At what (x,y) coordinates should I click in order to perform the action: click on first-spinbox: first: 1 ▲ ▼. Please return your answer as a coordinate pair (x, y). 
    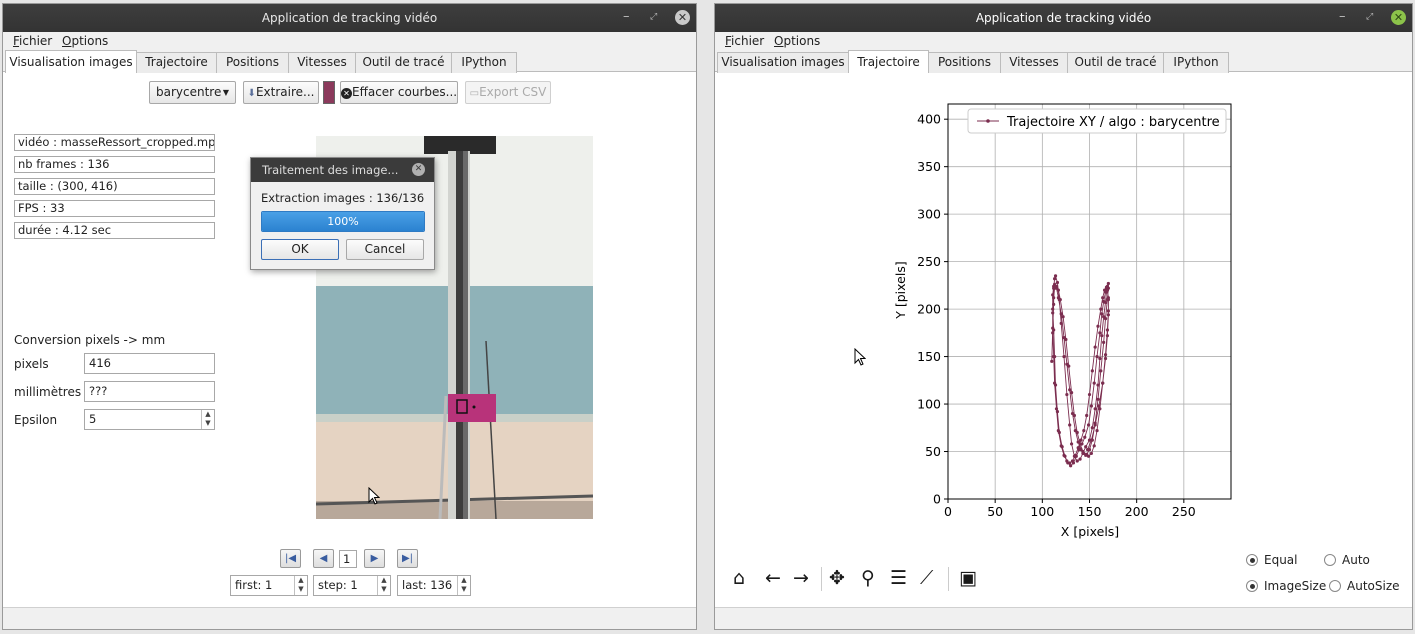
    Looking at the image, I should click on (269, 585).